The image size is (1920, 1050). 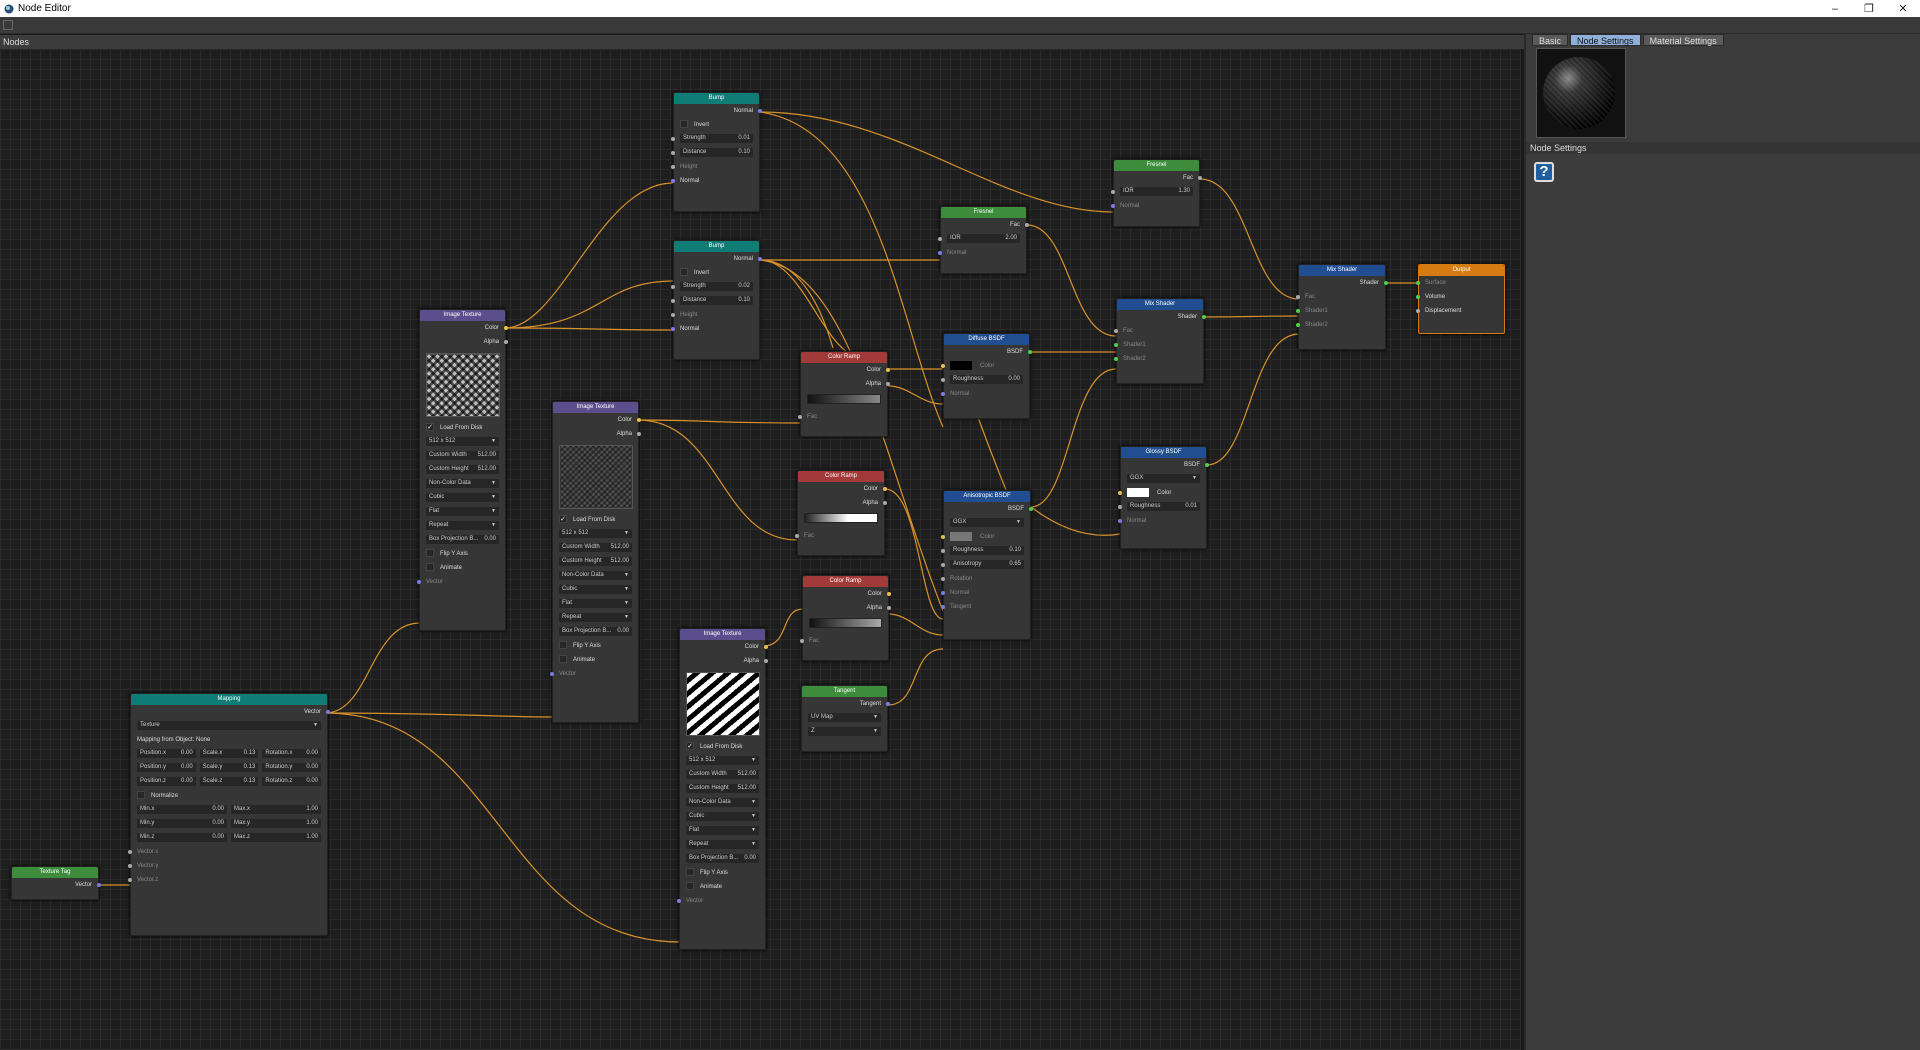 I want to click on mix-shader-node-2: Mix Shader Shader Fac Shader1 Shader2, so click(x=1160, y=341).